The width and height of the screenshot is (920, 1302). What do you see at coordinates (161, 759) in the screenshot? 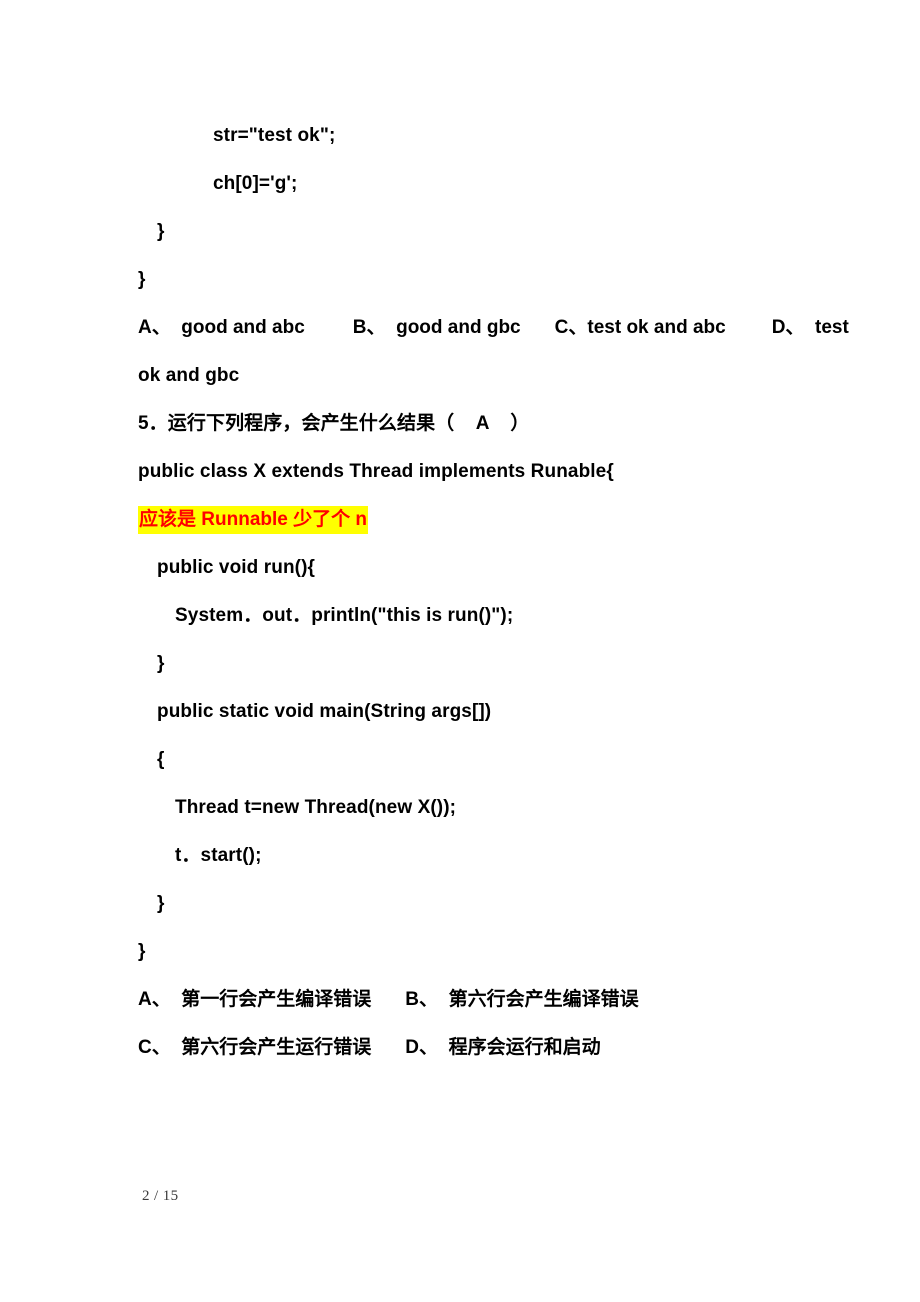
I see `code-line: {` at bounding box center [161, 759].